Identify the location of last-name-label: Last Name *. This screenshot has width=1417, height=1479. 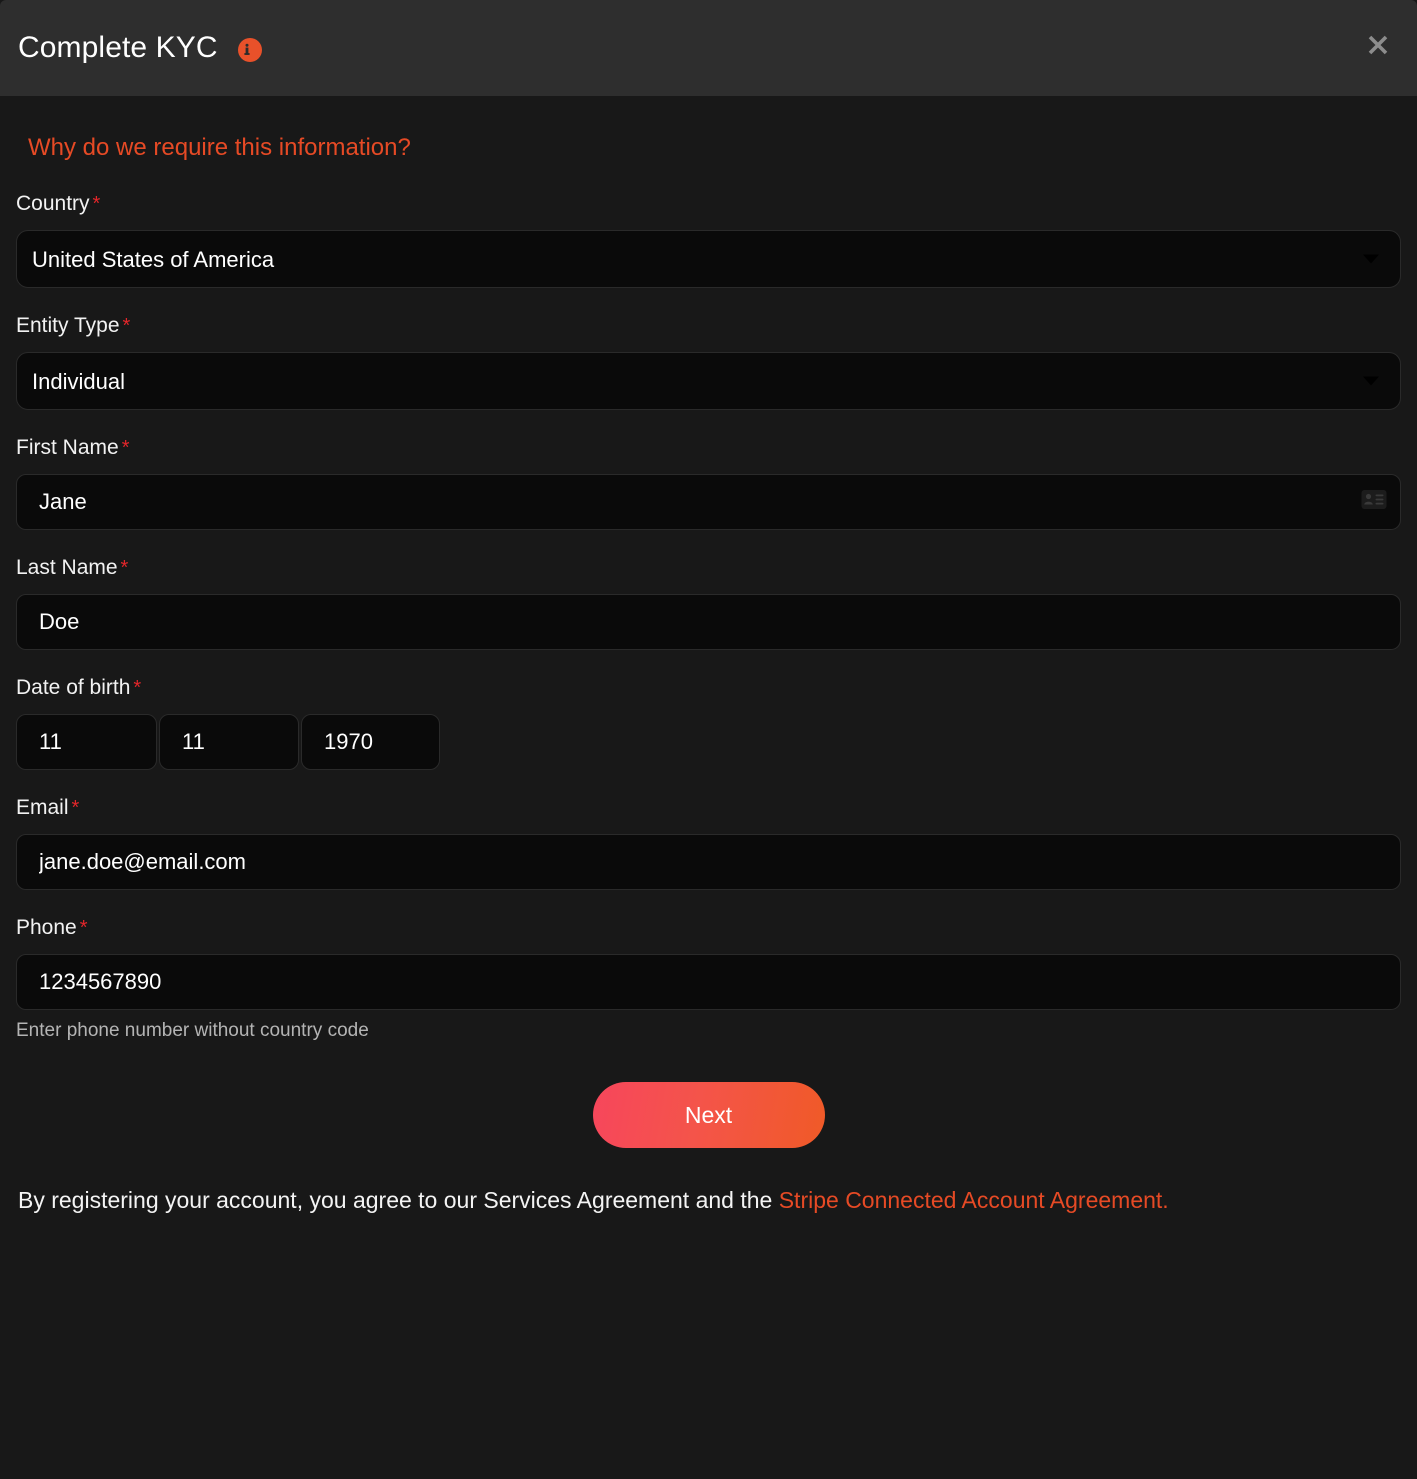
(708, 568).